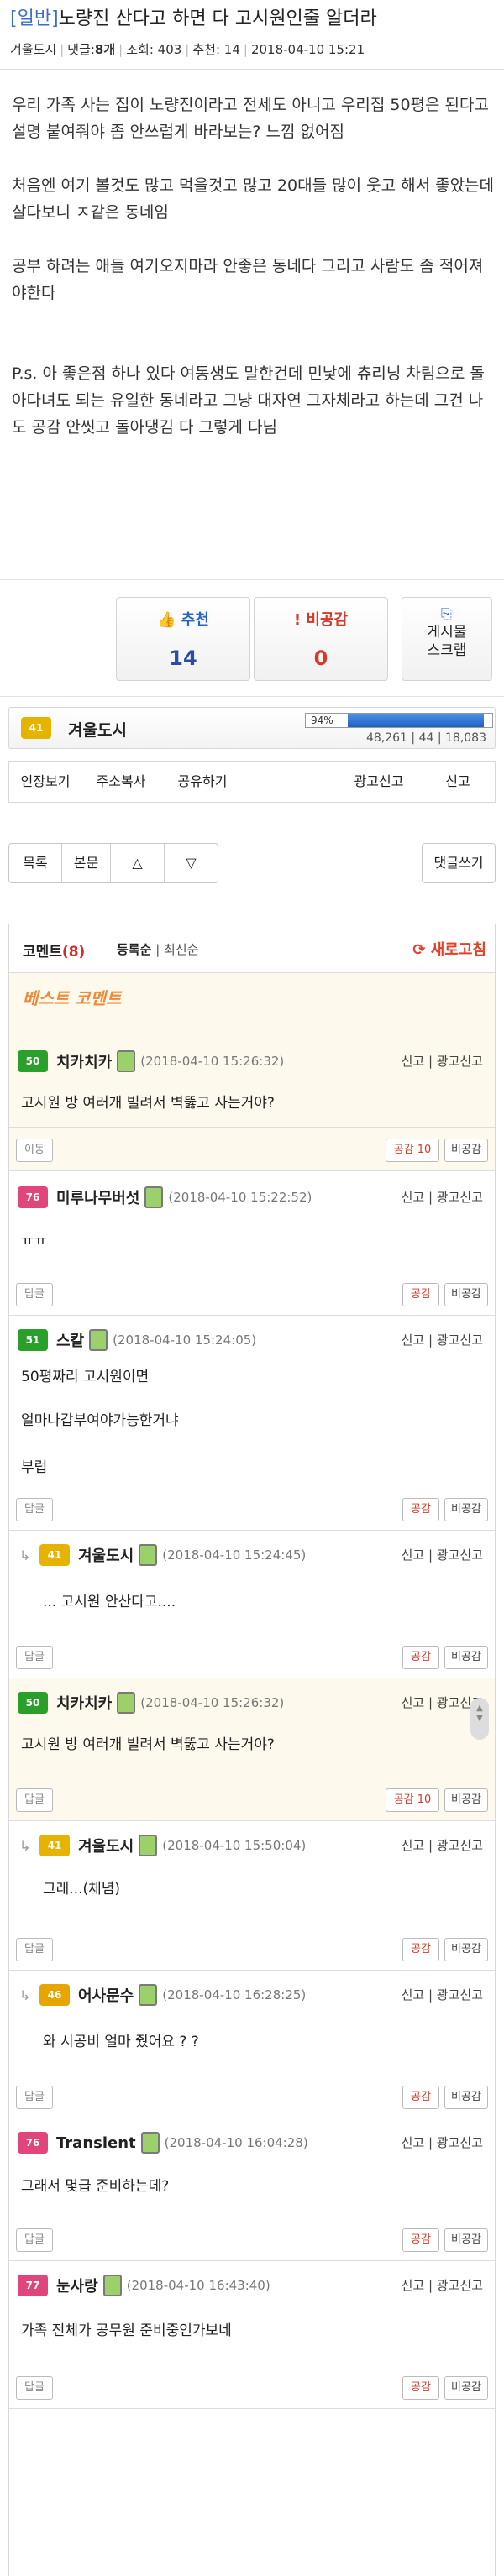 The image size is (504, 2576). Describe the element at coordinates (45, 782) in the screenshot. I see `view-seal-button: 인장보기` at that location.